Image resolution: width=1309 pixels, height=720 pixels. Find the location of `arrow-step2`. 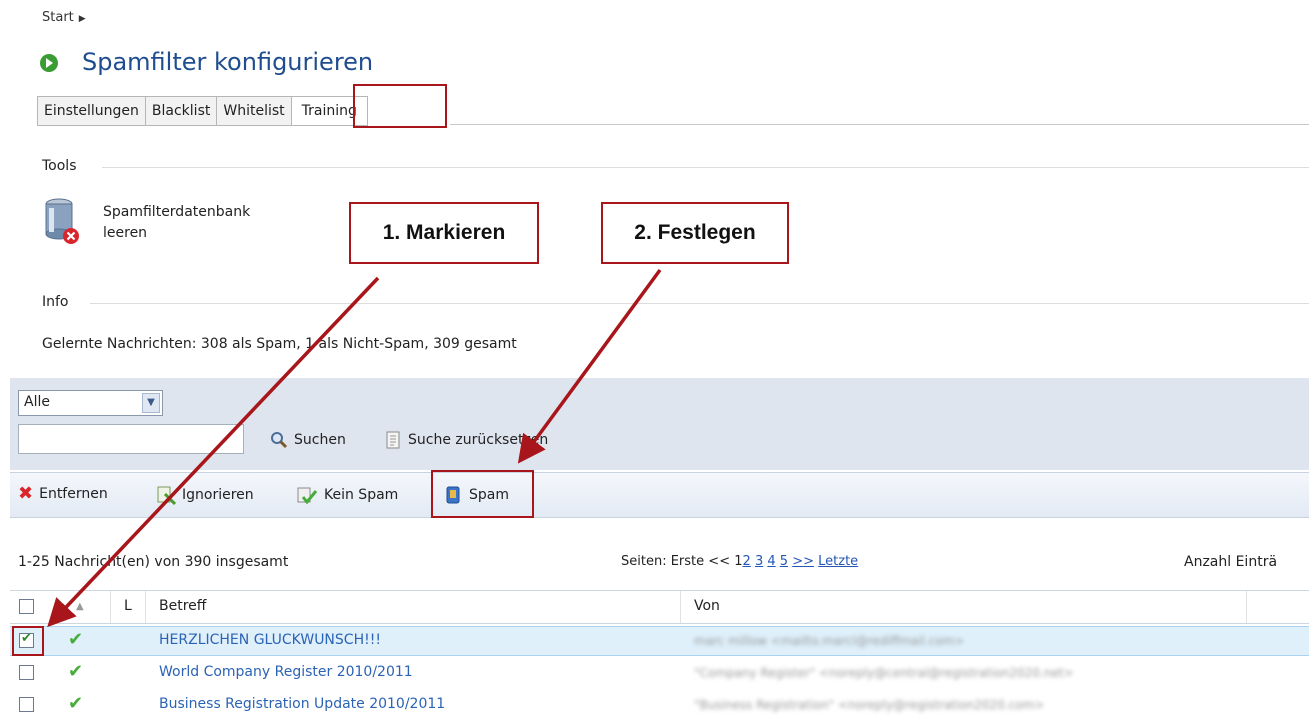

arrow-step2 is located at coordinates (589, 366).